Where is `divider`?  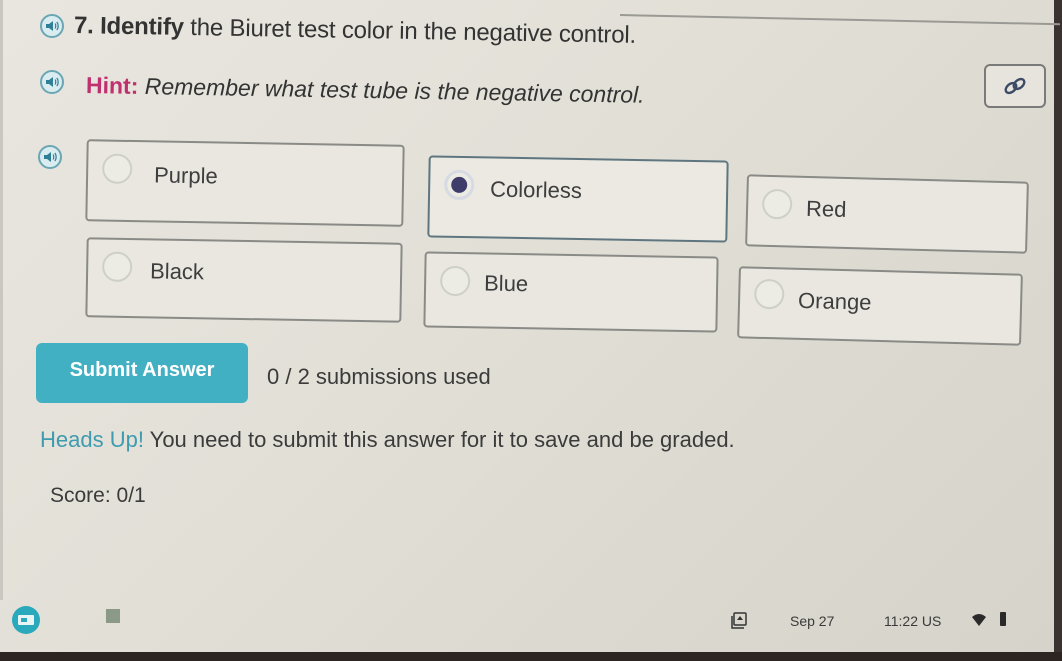 divider is located at coordinates (839, 20).